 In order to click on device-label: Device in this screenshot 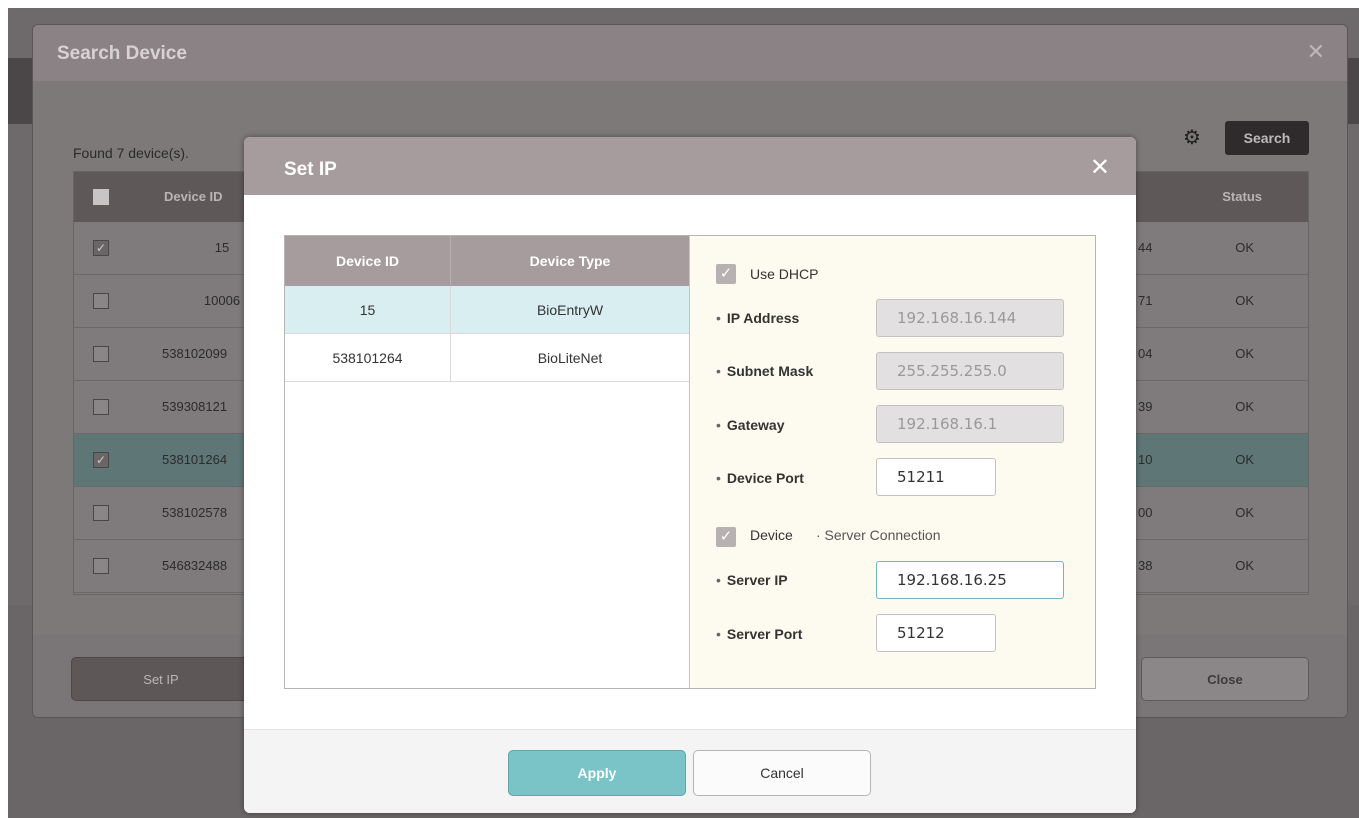, I will do `click(771, 535)`.